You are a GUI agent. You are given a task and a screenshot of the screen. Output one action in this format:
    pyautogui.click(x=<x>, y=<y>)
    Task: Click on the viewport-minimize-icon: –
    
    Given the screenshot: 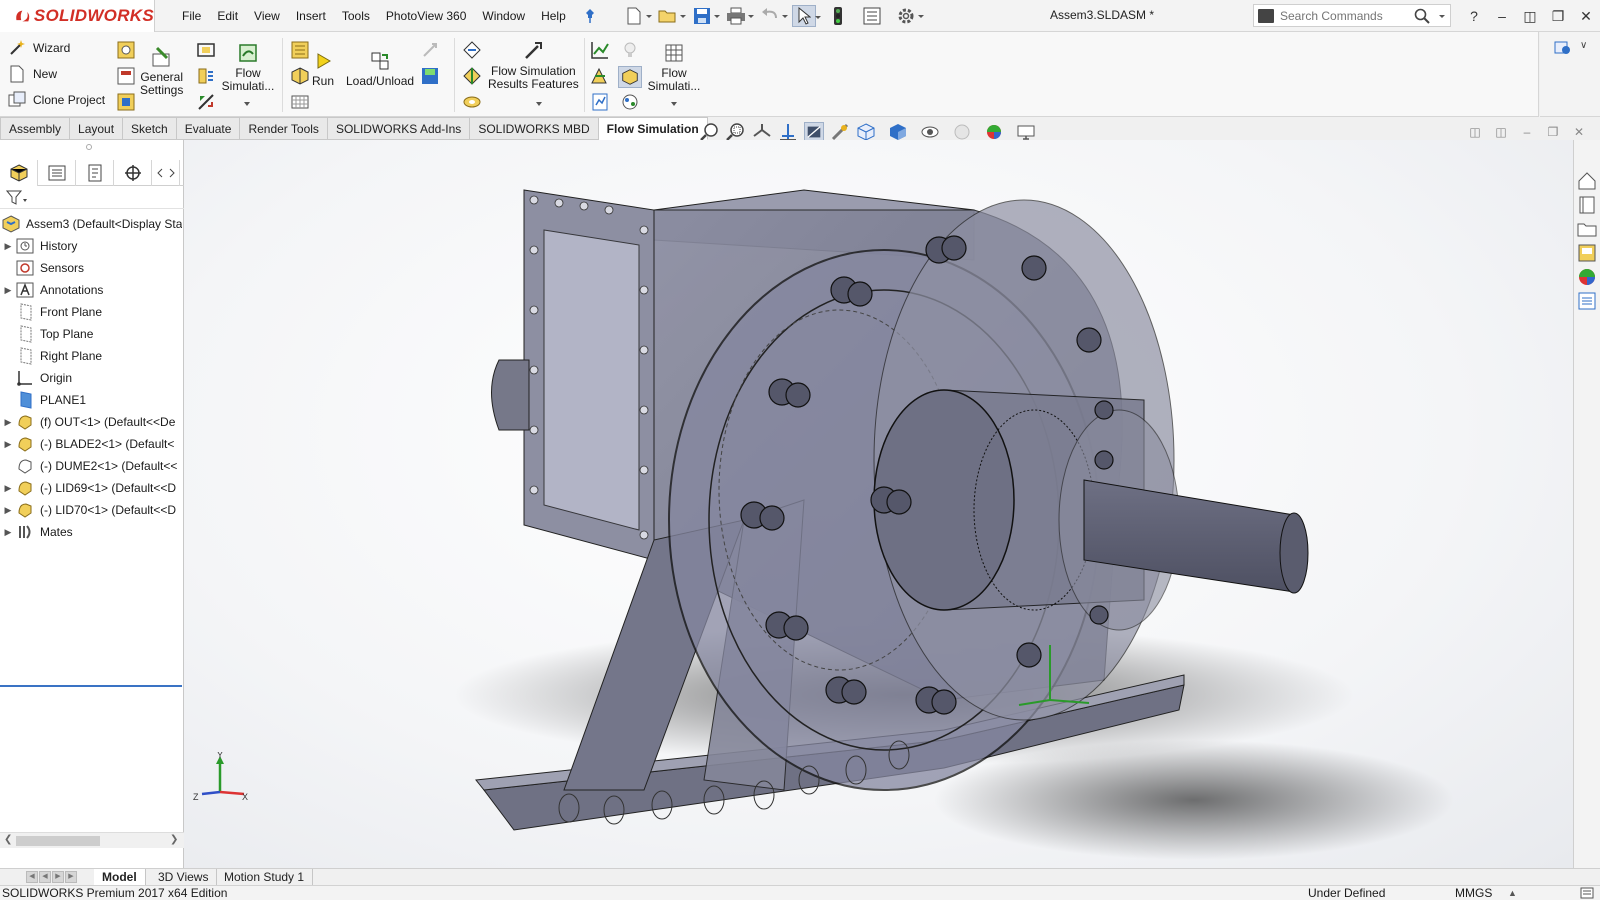 What is the action you would take?
    pyautogui.click(x=1527, y=133)
    